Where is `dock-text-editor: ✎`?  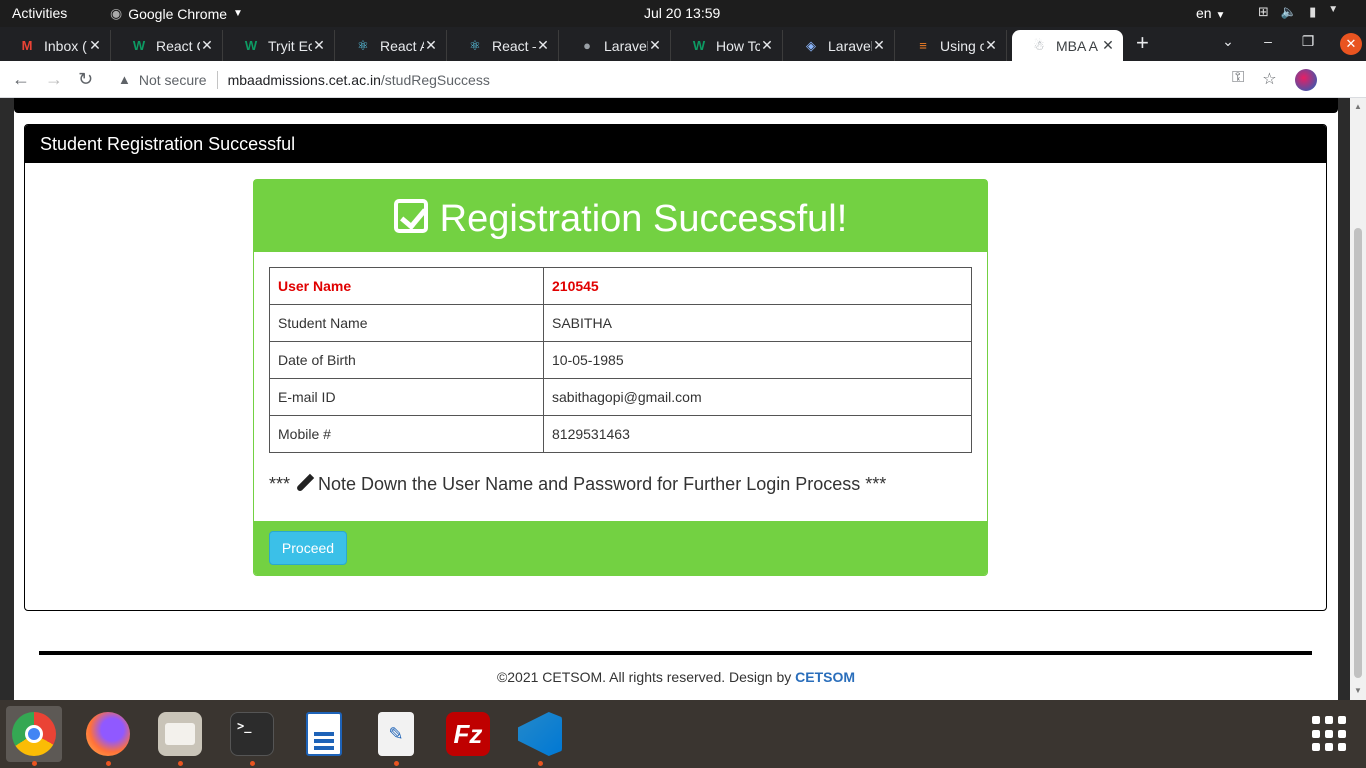
dock-text-editor: ✎ is located at coordinates (396, 736).